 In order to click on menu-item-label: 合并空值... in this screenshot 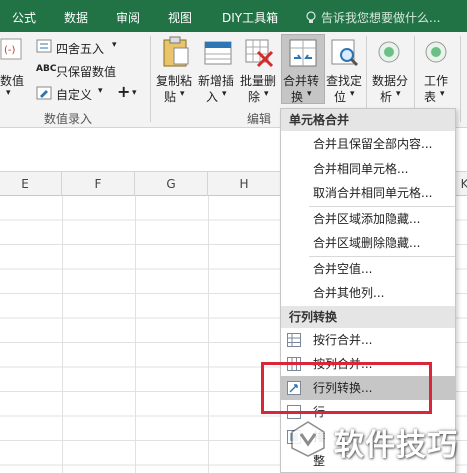, I will do `click(343, 269)`.